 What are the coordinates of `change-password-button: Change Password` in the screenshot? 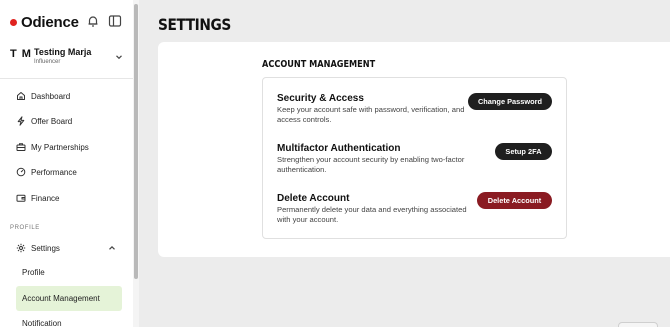 It's located at (510, 101).